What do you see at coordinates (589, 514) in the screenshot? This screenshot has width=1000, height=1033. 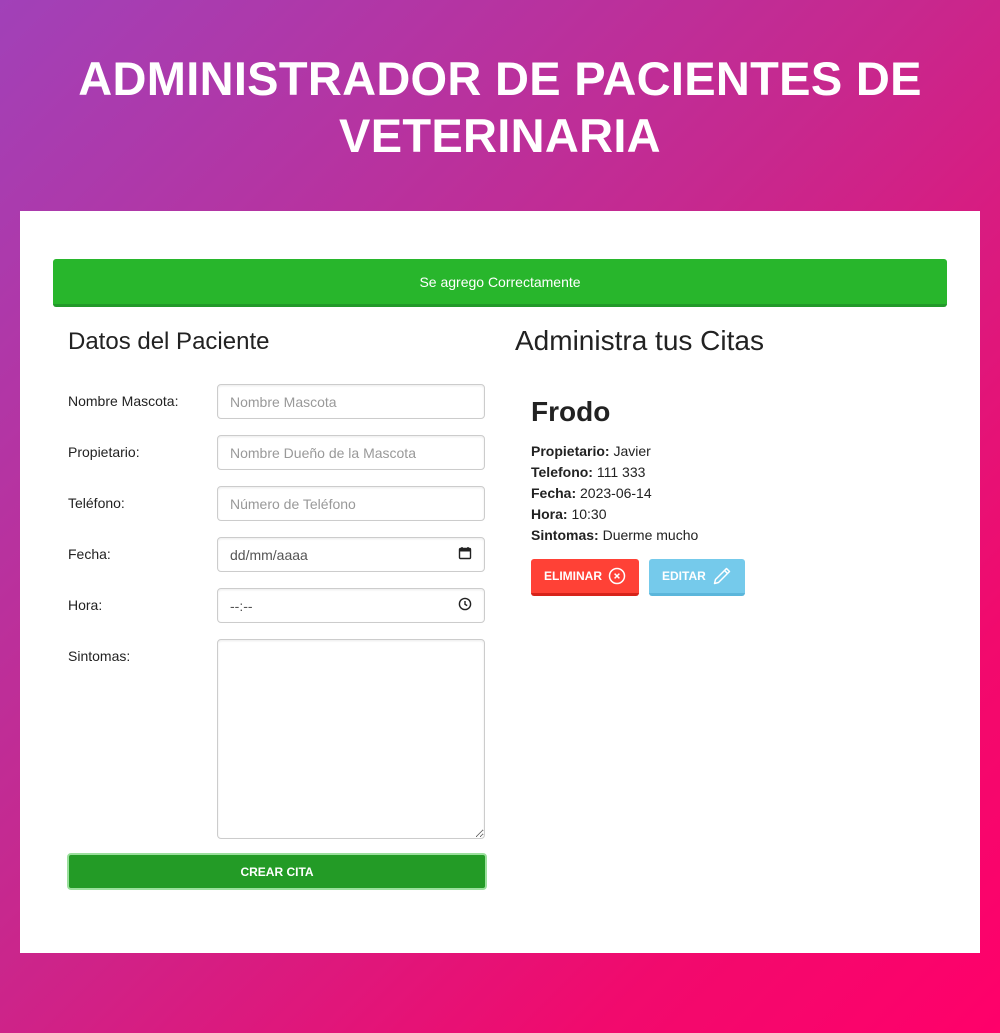 I see `cita-hora-value: 10:30` at bounding box center [589, 514].